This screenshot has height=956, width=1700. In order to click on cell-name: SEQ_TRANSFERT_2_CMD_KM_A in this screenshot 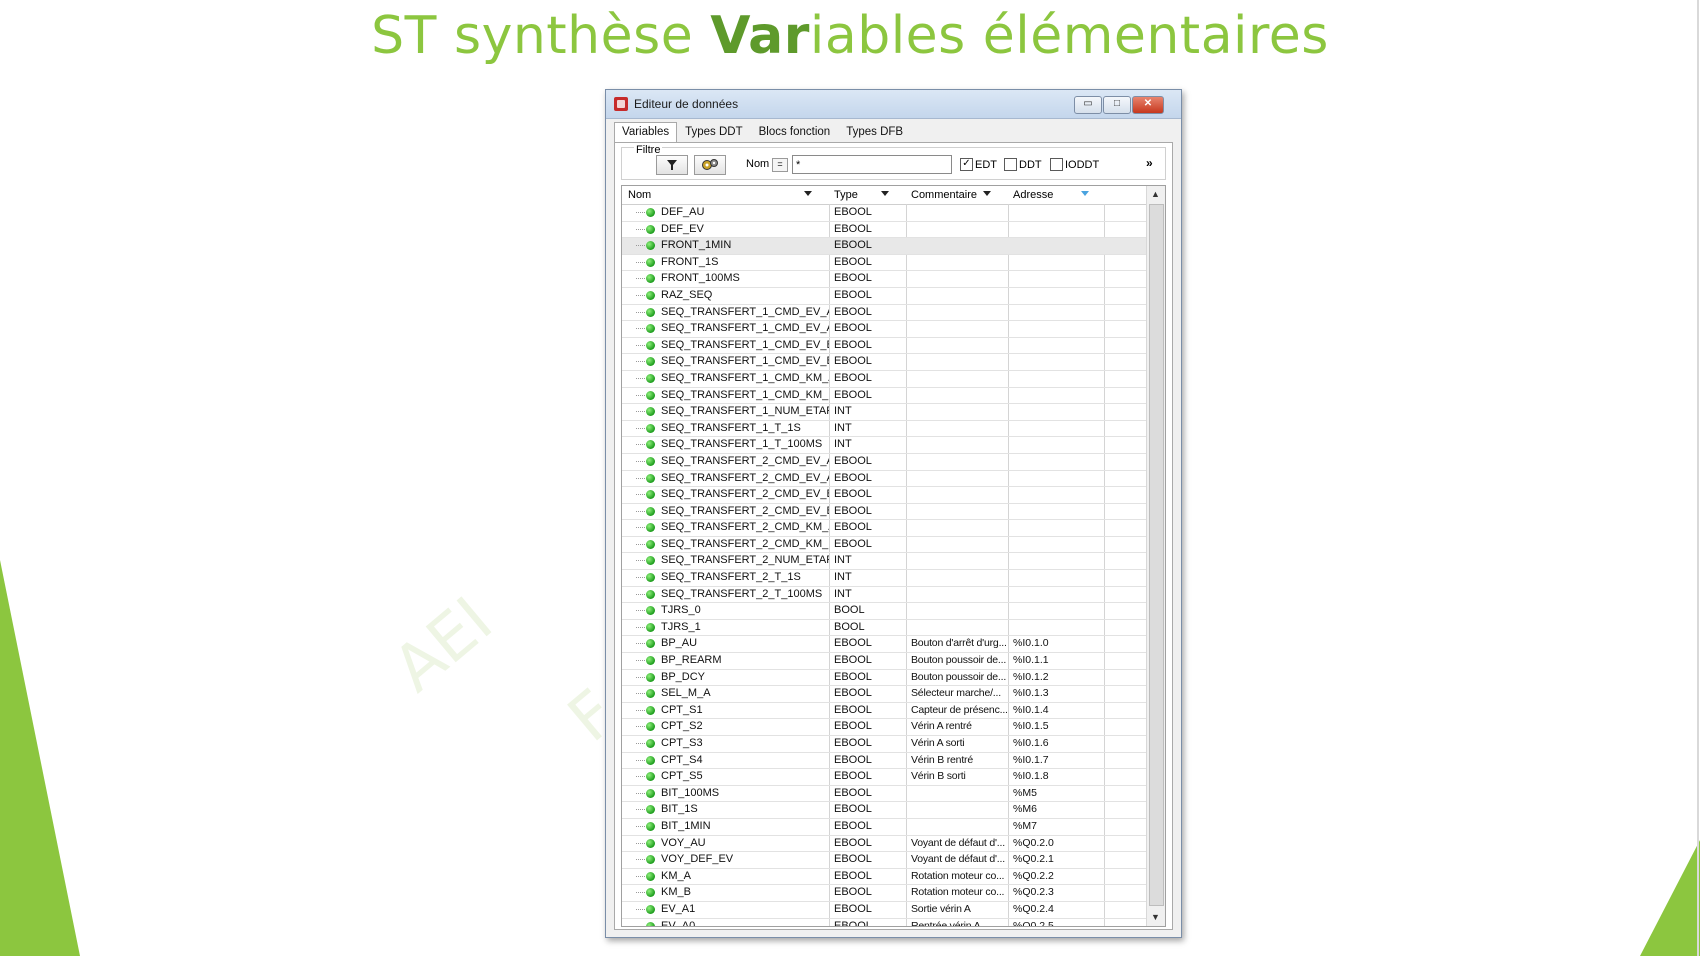, I will do `click(745, 527)`.